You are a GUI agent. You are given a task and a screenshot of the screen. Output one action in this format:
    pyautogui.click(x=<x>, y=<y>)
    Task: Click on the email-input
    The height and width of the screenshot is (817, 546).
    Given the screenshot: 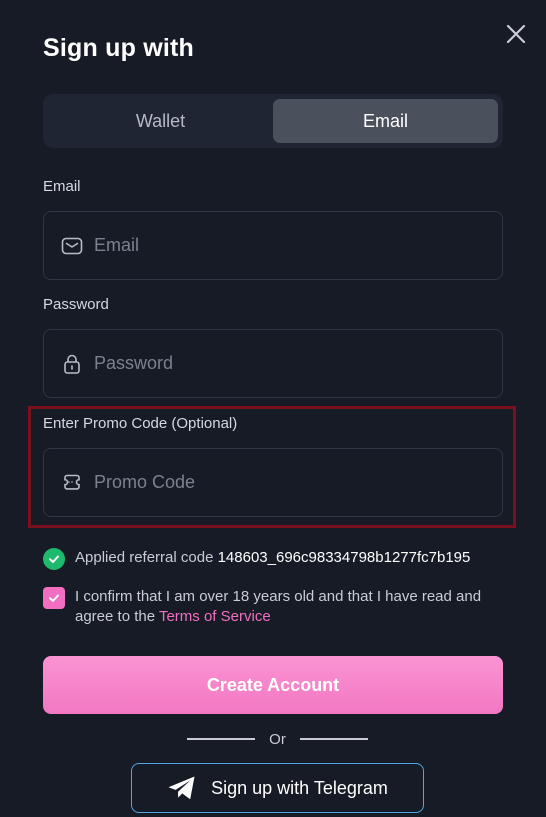 What is the action you would take?
    pyautogui.click(x=284, y=245)
    